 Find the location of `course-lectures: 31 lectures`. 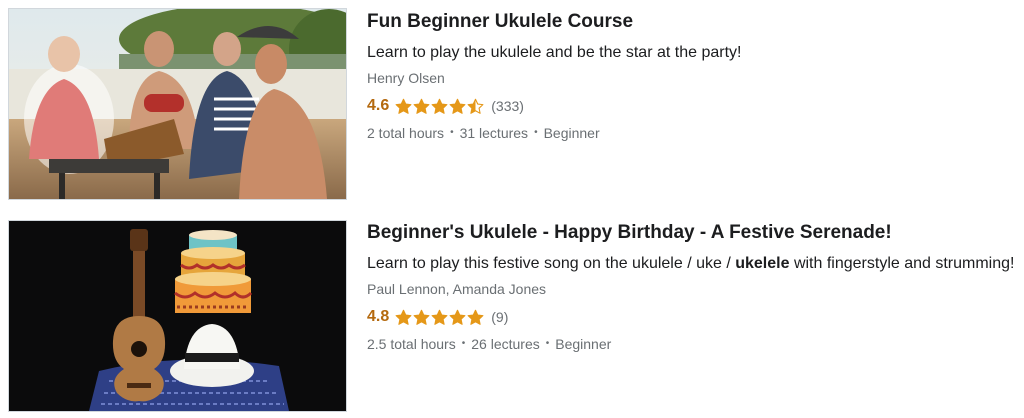

course-lectures: 31 lectures is located at coordinates (494, 133).